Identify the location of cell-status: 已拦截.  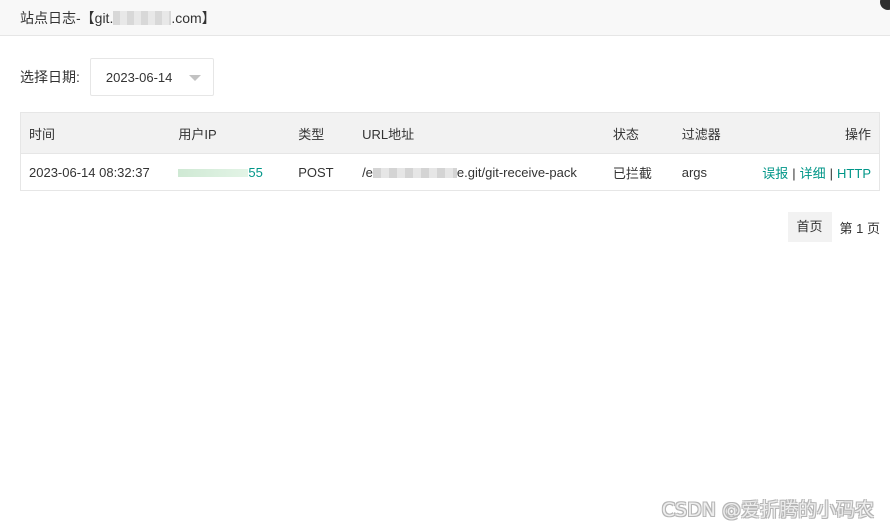
(639, 172).